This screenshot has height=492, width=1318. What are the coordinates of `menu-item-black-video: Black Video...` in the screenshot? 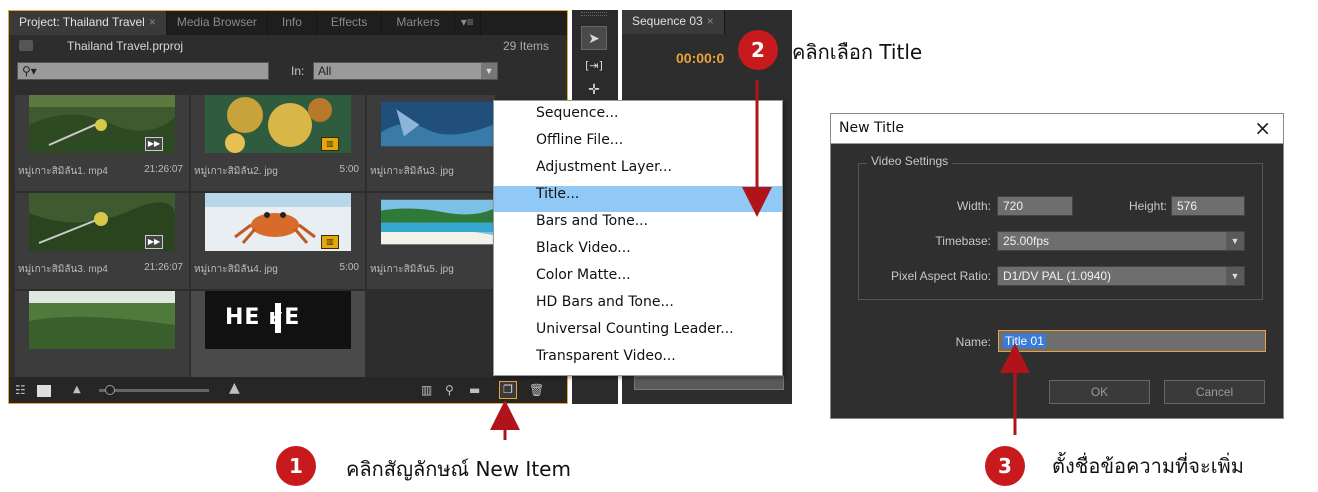 It's located at (638, 253).